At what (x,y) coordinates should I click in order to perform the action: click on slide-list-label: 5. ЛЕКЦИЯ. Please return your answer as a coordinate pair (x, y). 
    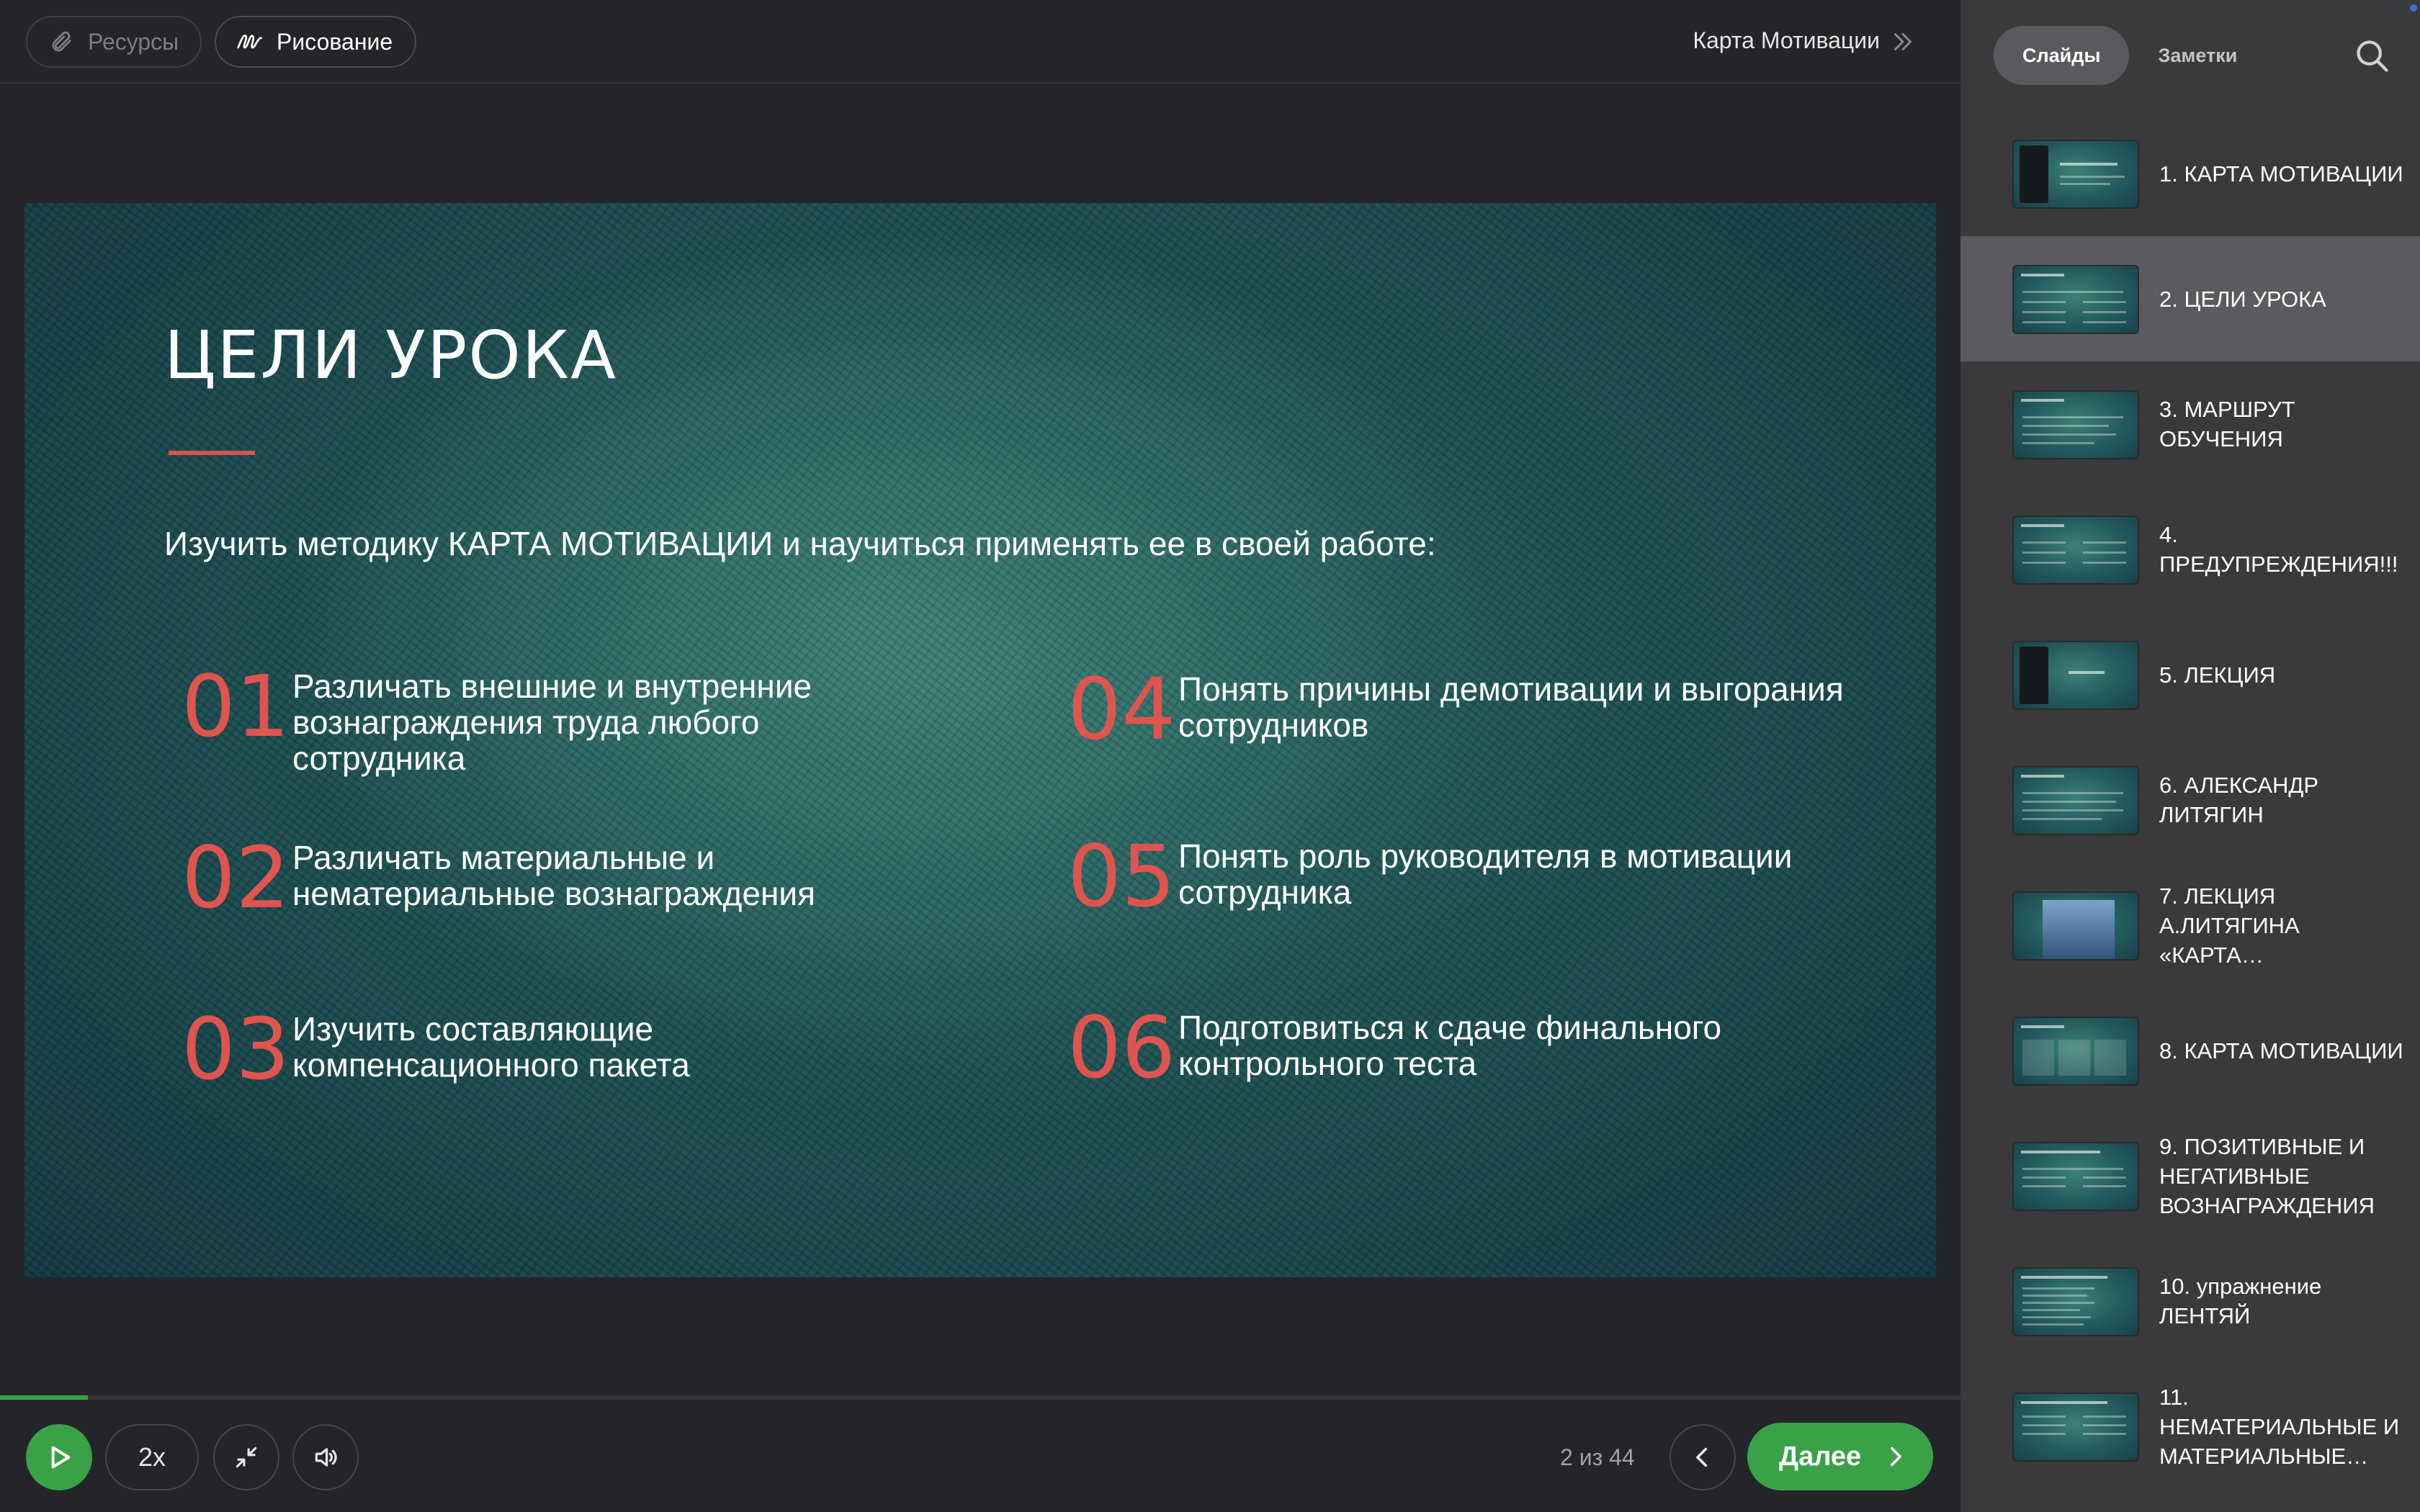
    Looking at the image, I should click on (2217, 675).